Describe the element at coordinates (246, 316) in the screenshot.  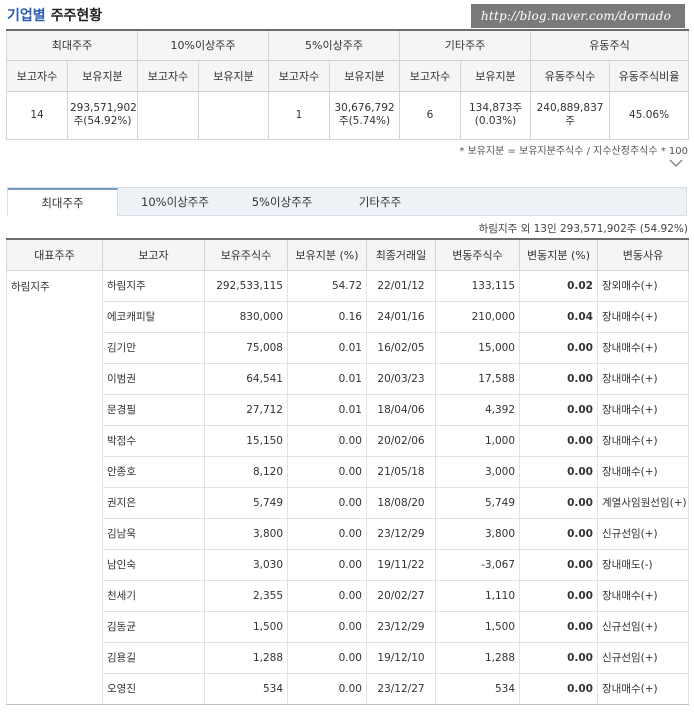
I see `shares-held-cell: 830,000` at that location.